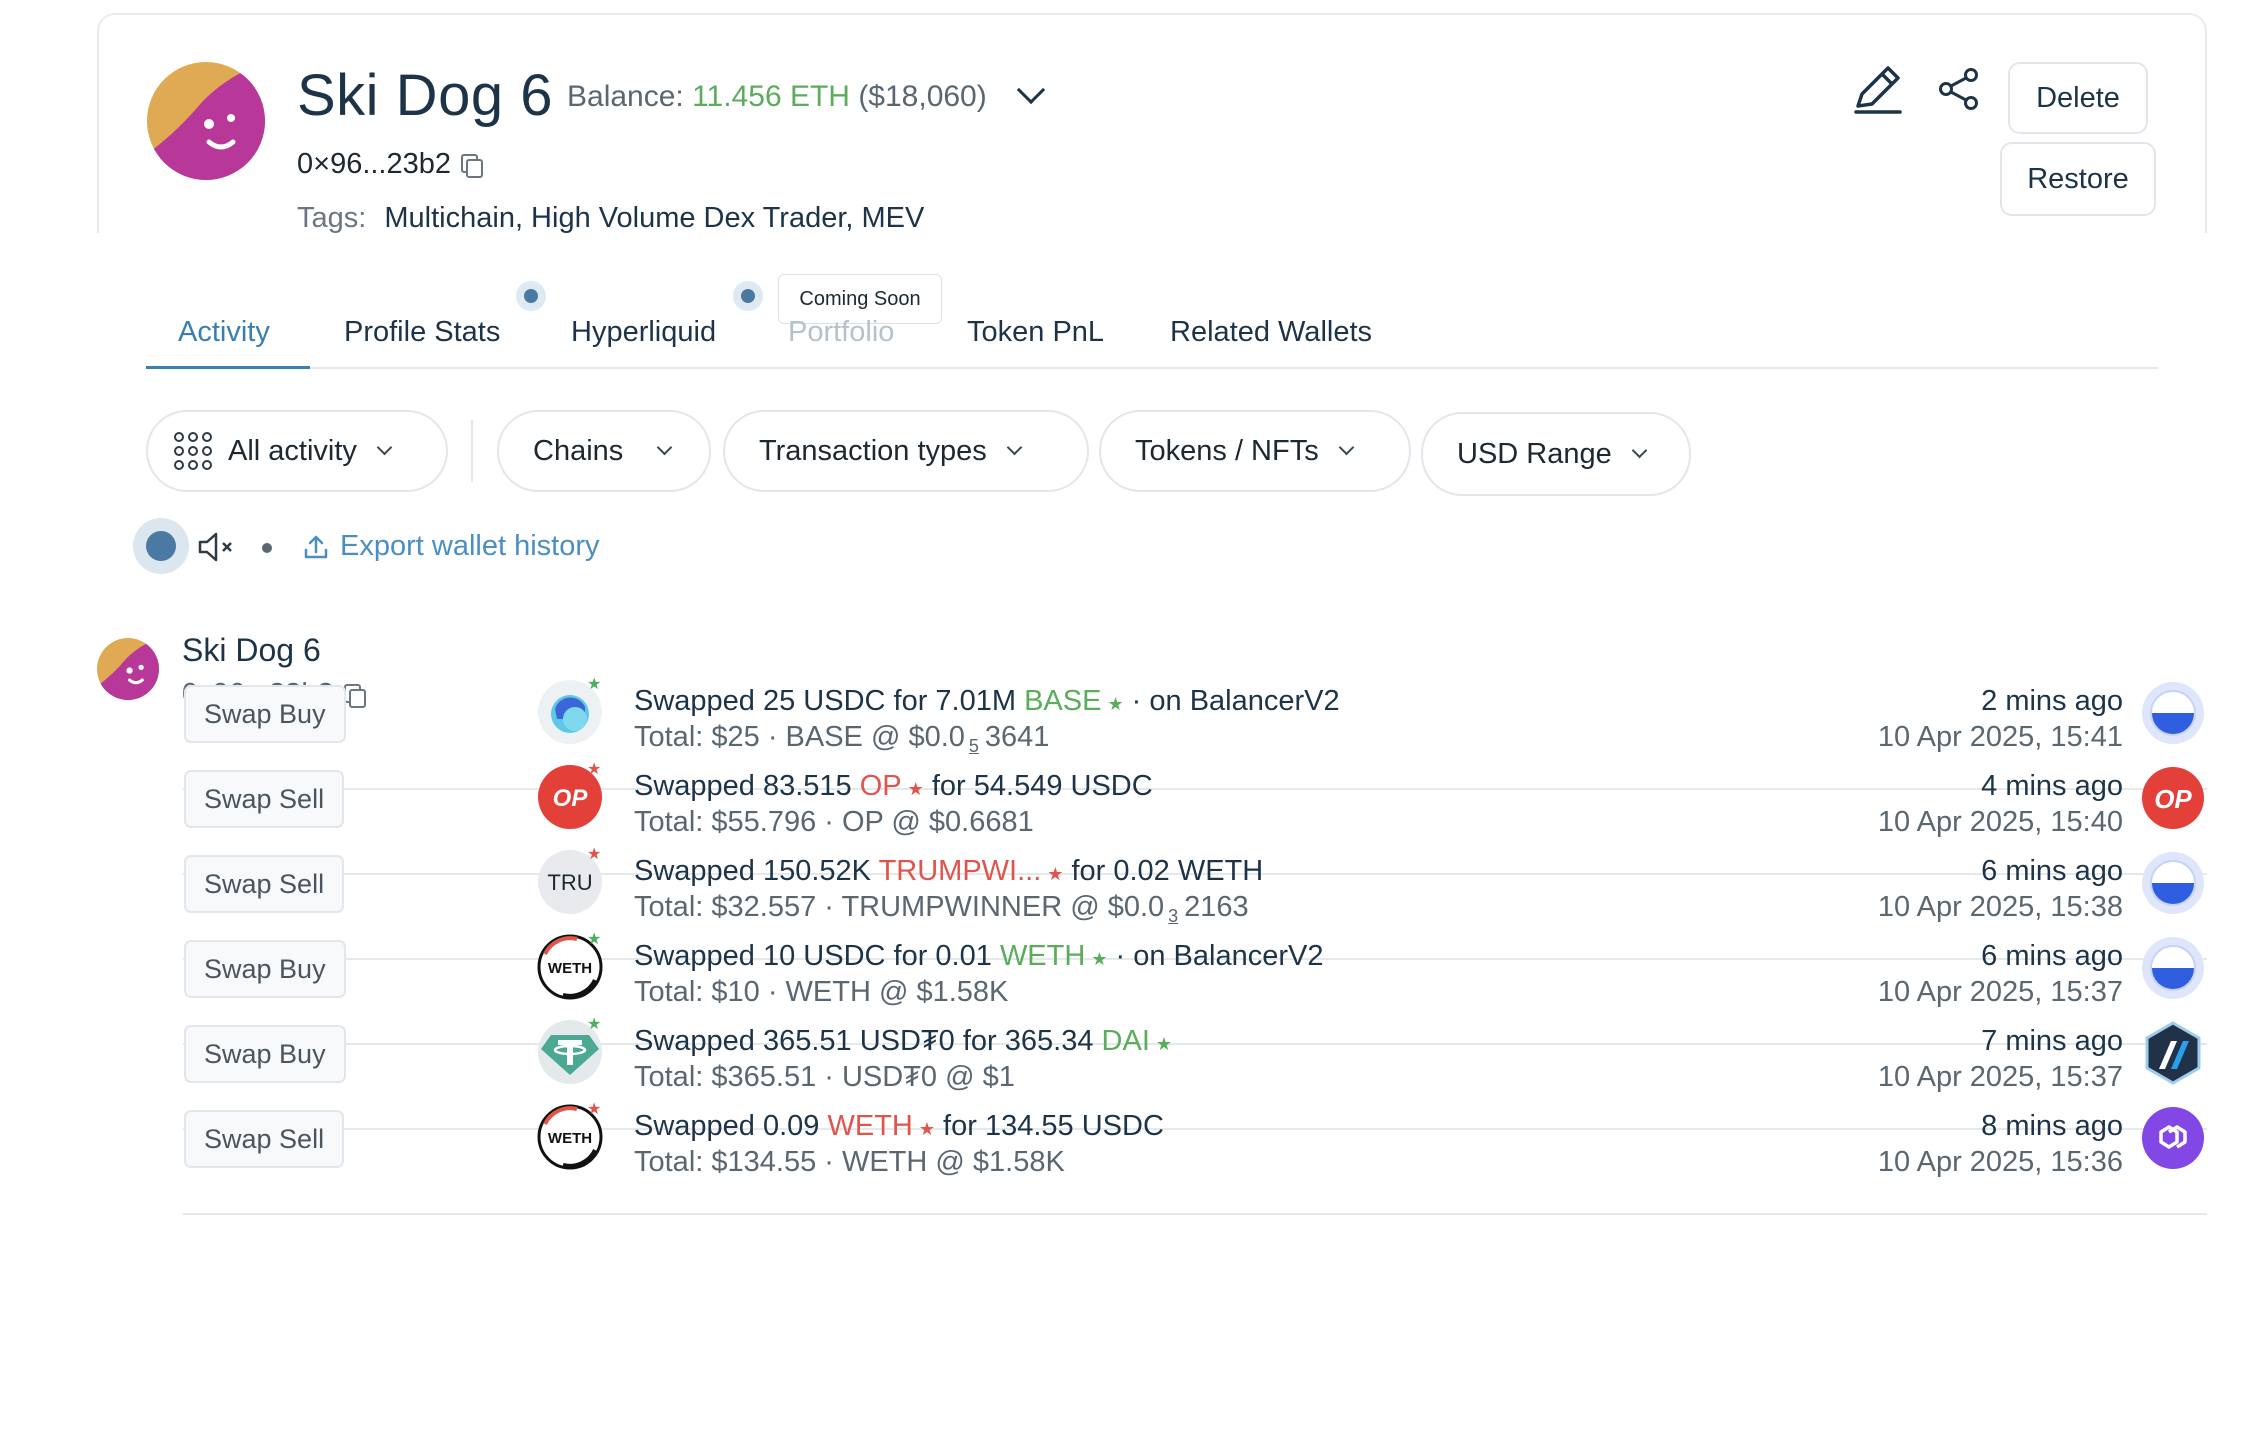  I want to click on token-link: BASE, so click(1062, 701).